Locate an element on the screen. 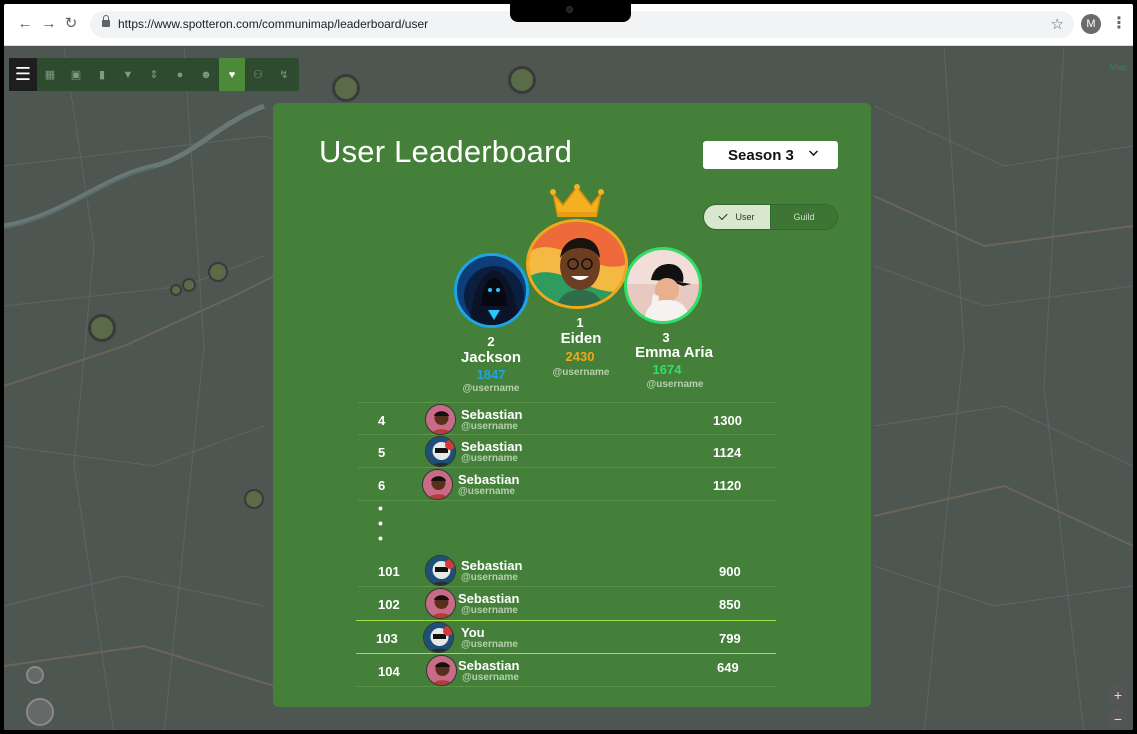 The height and width of the screenshot is (734, 1137). row-name: You is located at coordinates (473, 632).